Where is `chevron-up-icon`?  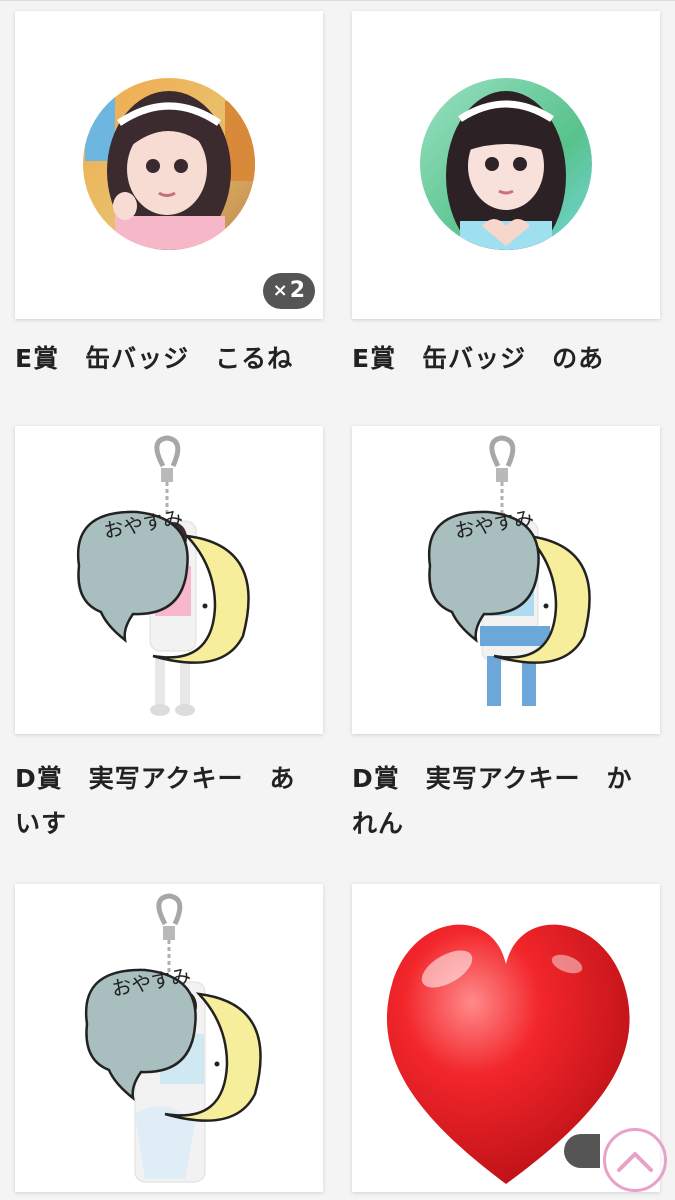
chevron-up-icon is located at coordinates (635, 1162).